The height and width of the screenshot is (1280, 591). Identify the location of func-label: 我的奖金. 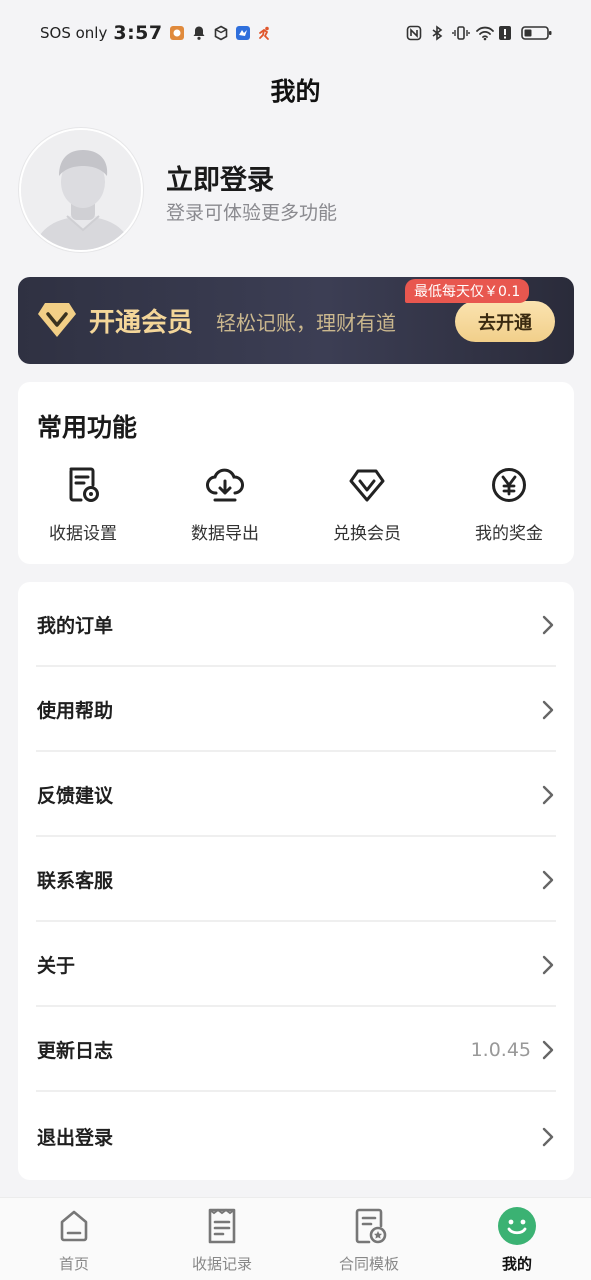
(509, 534).